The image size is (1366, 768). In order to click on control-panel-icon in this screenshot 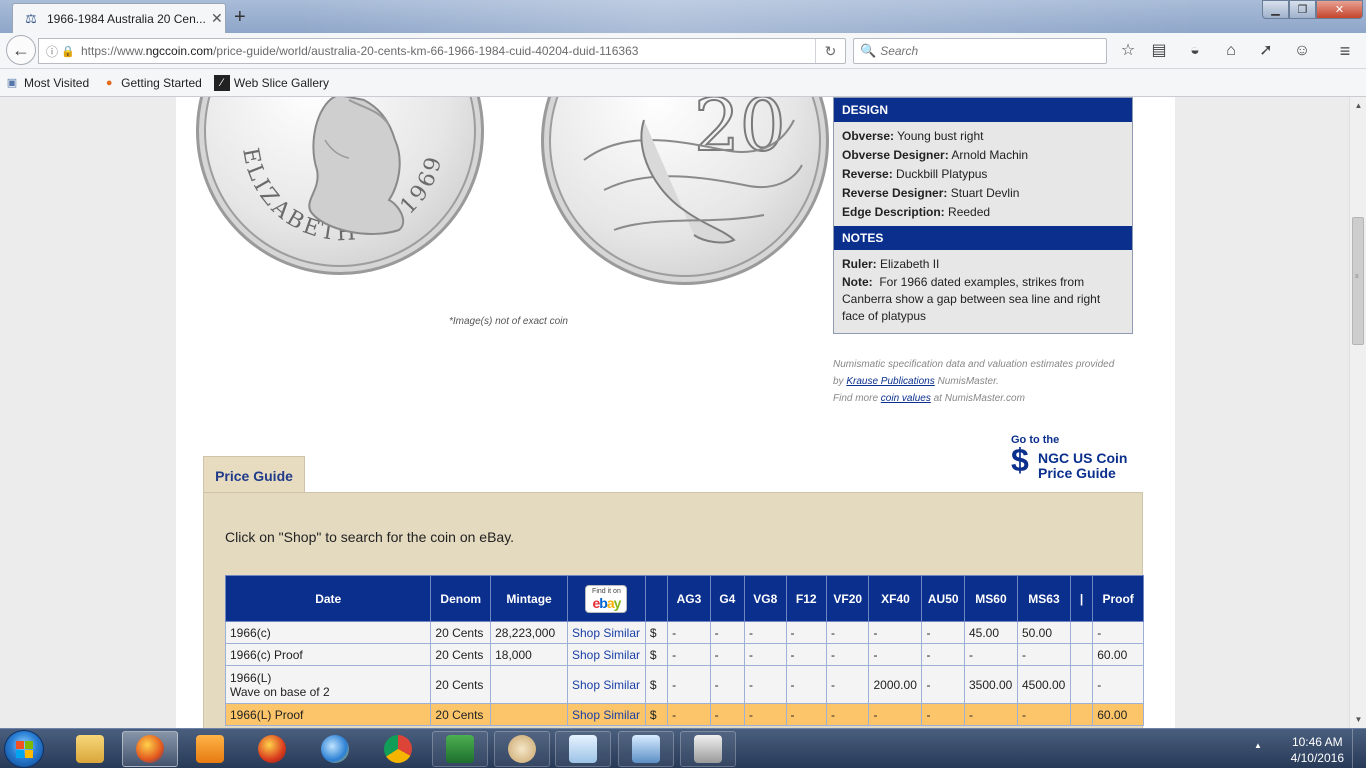, I will do `click(646, 749)`.